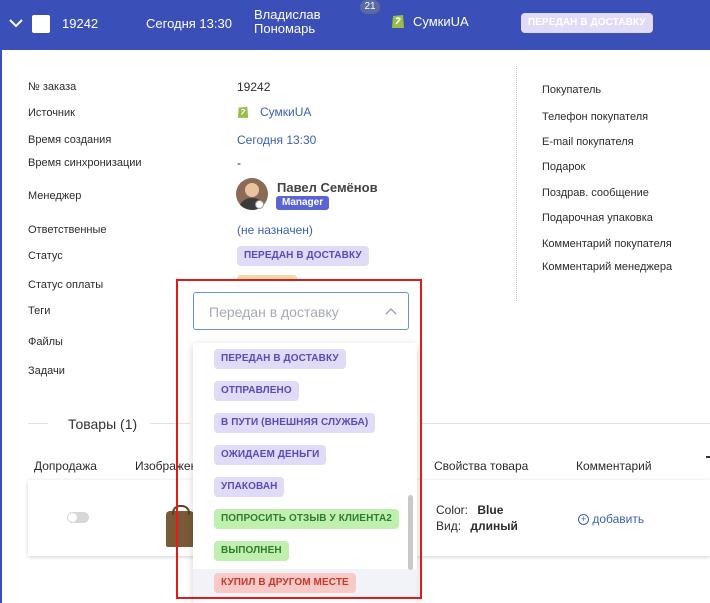 This screenshot has height=603, width=710. What do you see at coordinates (607, 267) in the screenshot?
I see `label-manager-comment: Комментарий менеджера` at bounding box center [607, 267].